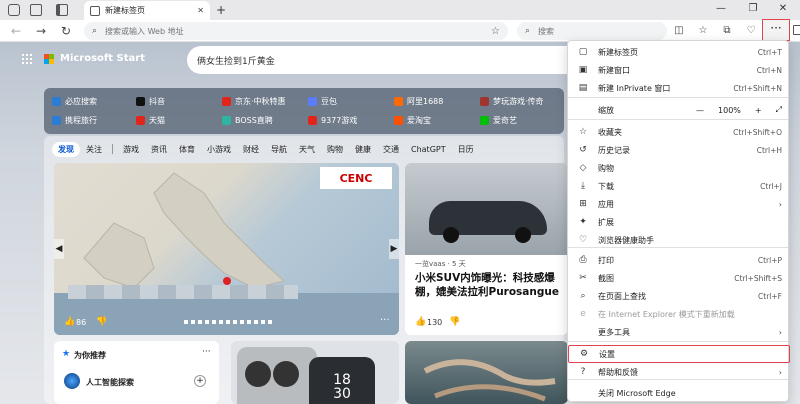 Image resolution: width=800 pixels, height=404 pixels. Describe the element at coordinates (418, 101) in the screenshot. I see `quick-link: 阿里1688` at that location.